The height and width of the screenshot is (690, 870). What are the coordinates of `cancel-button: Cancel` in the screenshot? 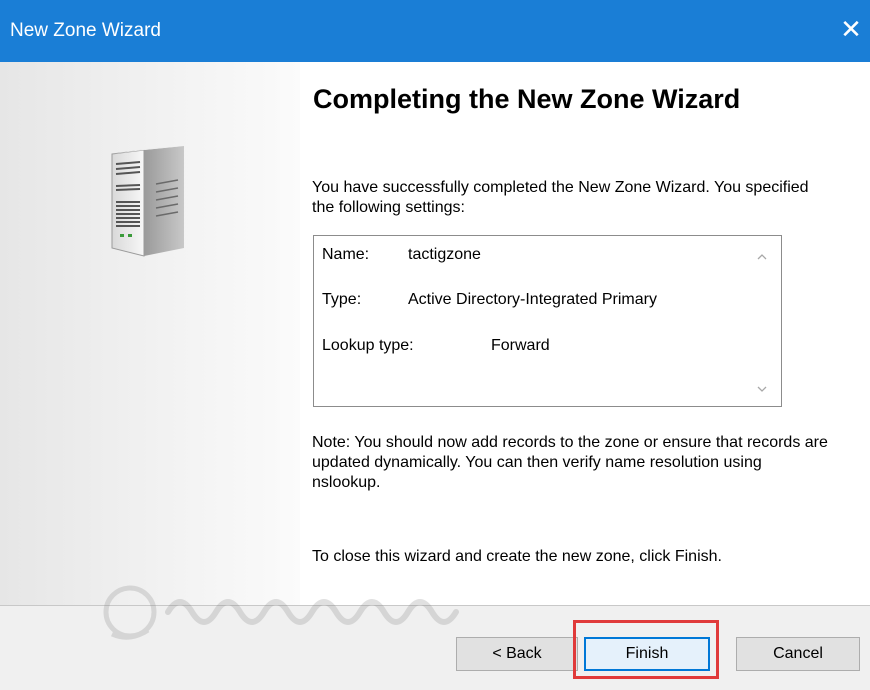 It's located at (798, 654).